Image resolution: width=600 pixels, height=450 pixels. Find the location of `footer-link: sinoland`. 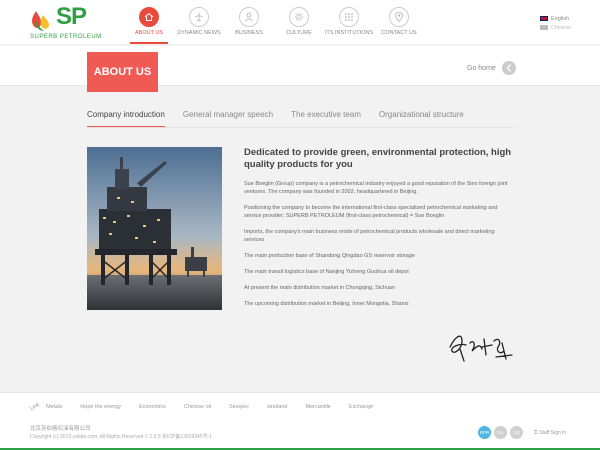

footer-link: sinoland is located at coordinates (277, 407).